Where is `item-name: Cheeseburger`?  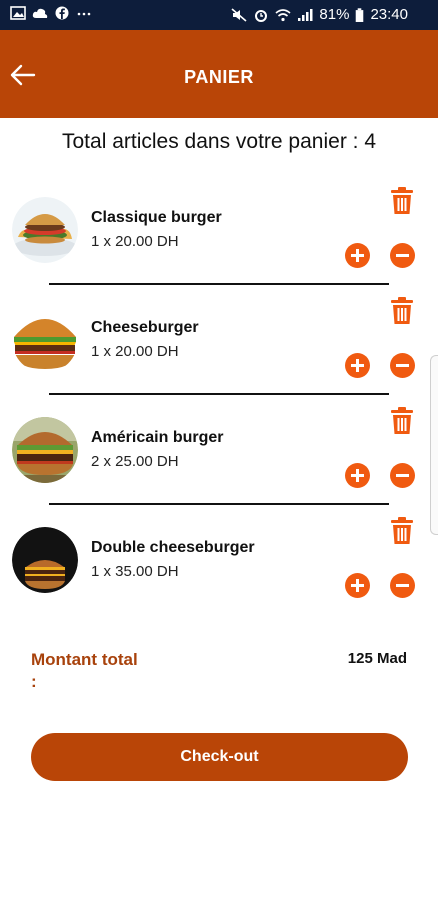 item-name: Cheeseburger is located at coordinates (145, 327).